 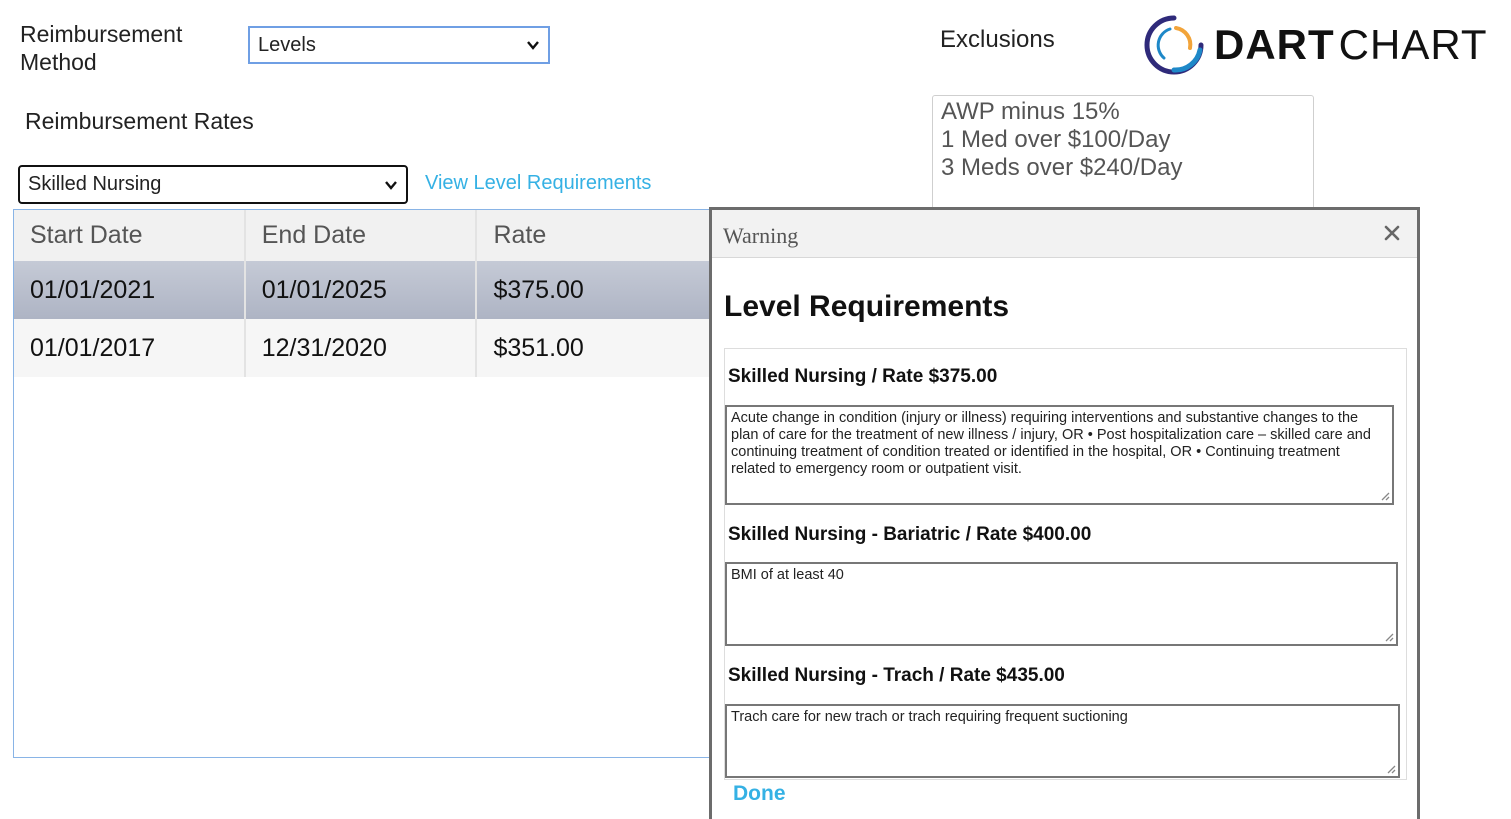 I want to click on table-cell-start-date: 01/01/2017, so click(x=130, y=348).